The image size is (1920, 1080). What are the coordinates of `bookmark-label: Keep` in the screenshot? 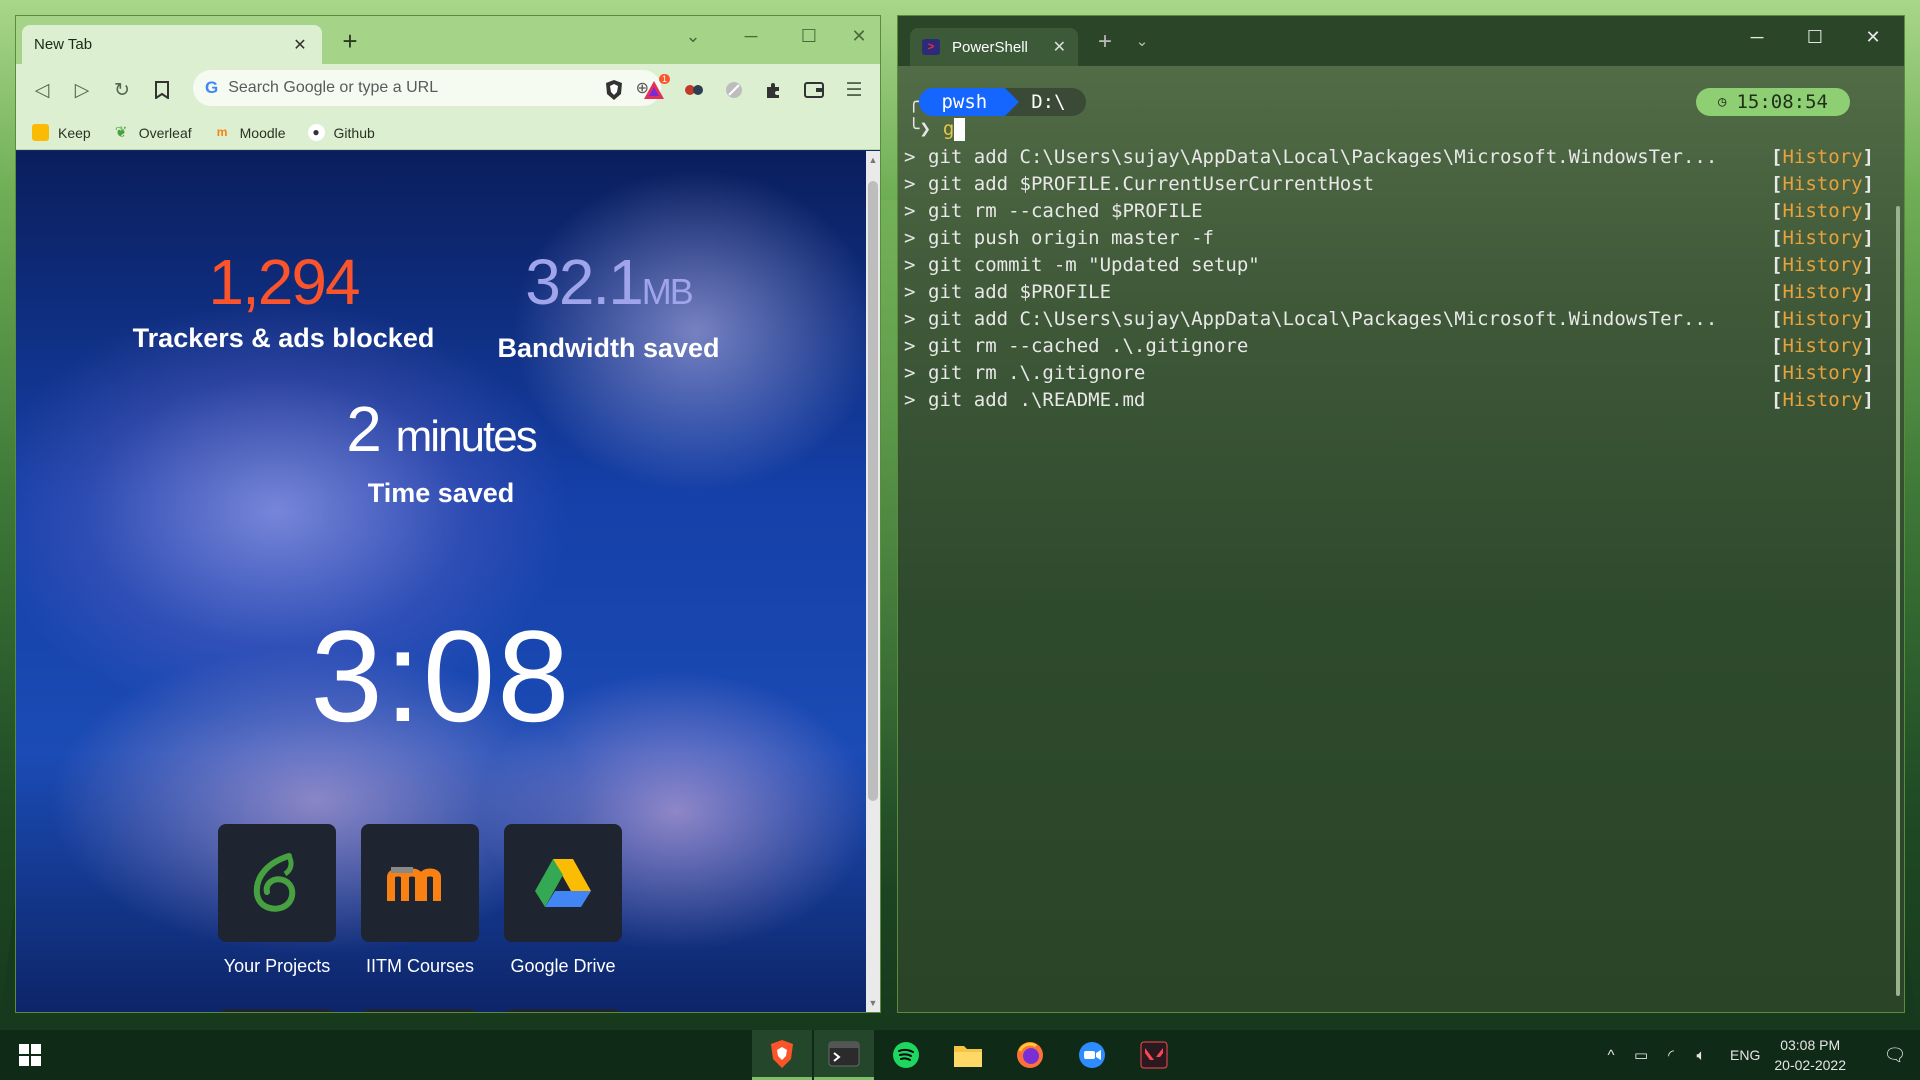 It's located at (74, 132).